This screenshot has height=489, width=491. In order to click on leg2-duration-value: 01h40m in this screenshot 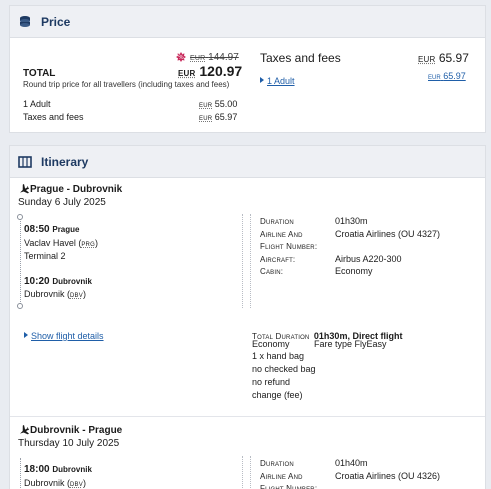, I will do `click(351, 463)`.